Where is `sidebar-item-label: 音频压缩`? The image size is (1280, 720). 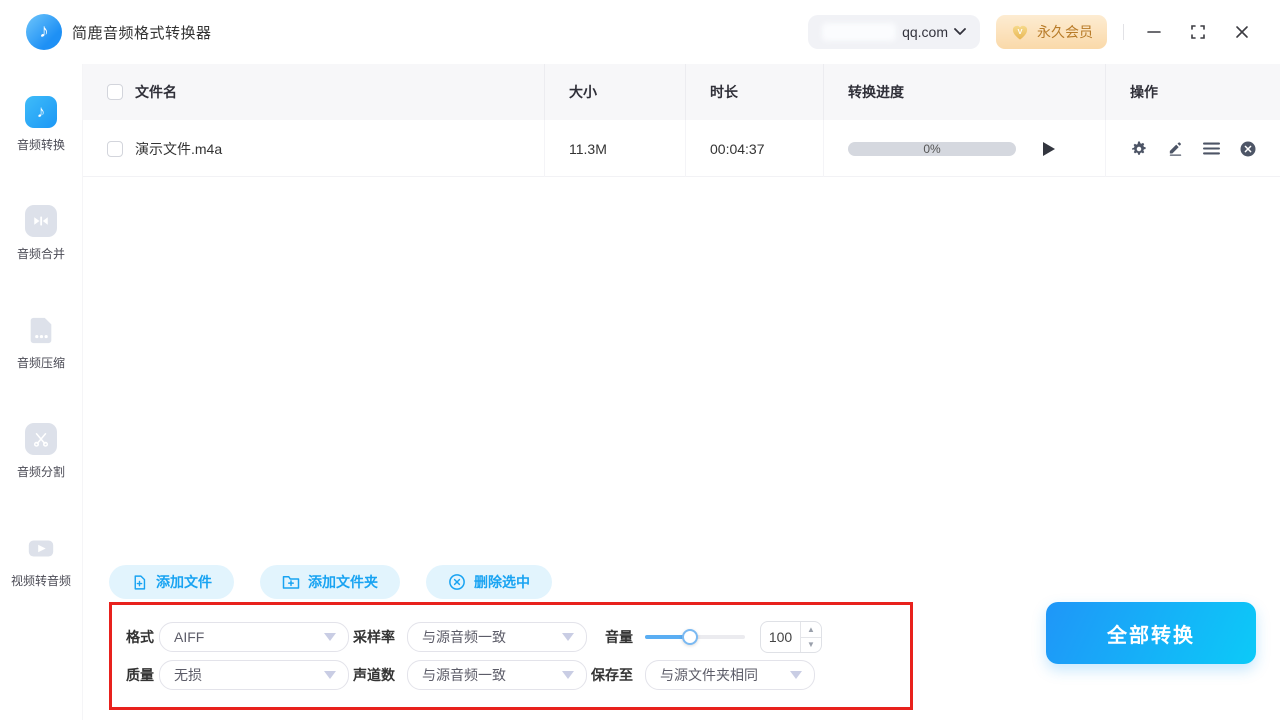 sidebar-item-label: 音频压缩 is located at coordinates (40, 363).